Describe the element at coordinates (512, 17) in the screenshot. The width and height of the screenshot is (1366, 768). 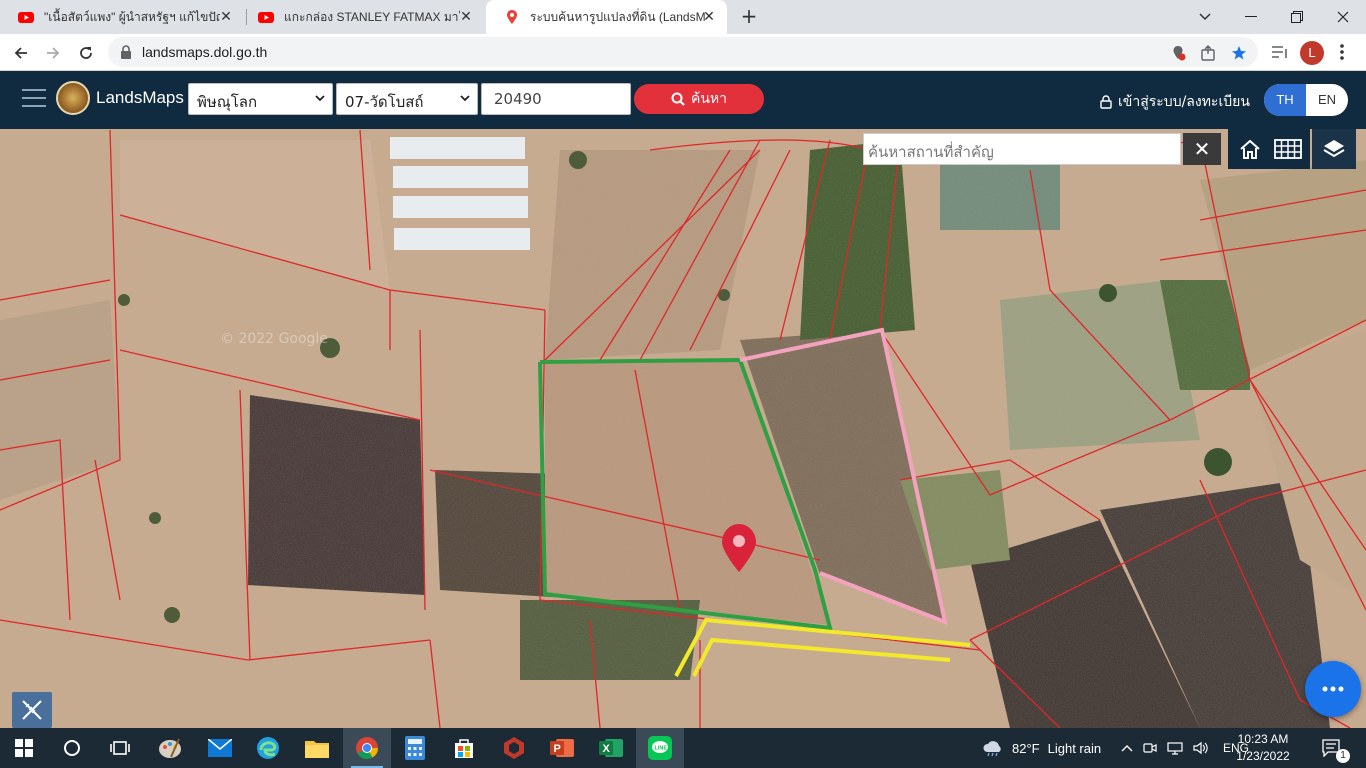
I see `map-pin-icon` at that location.